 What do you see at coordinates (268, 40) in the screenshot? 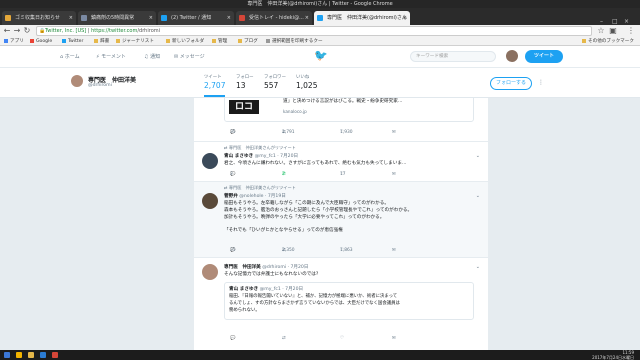
I see `page-icon` at bounding box center [268, 40].